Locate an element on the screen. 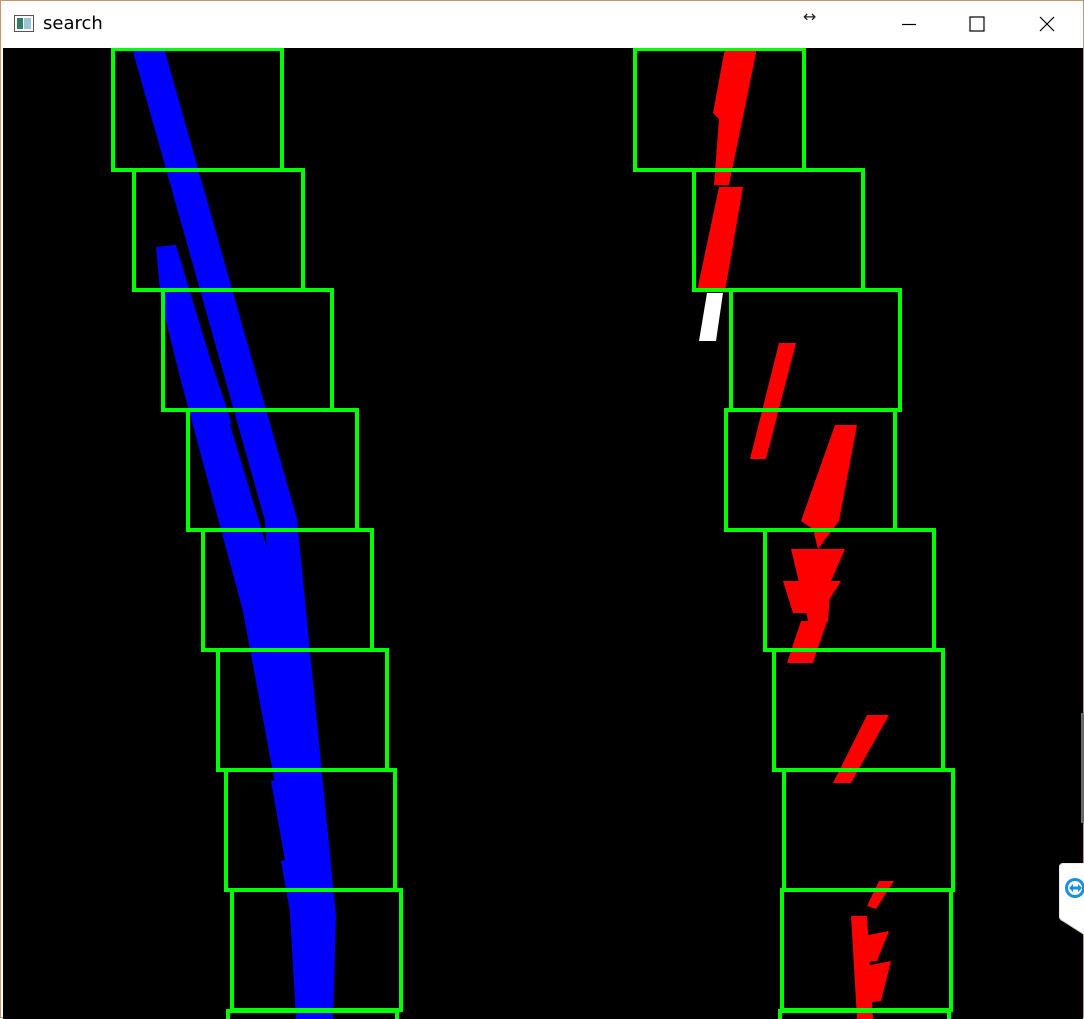 The width and height of the screenshot is (1084, 1019). title-bar: search ↔ is located at coordinates (542, 24).